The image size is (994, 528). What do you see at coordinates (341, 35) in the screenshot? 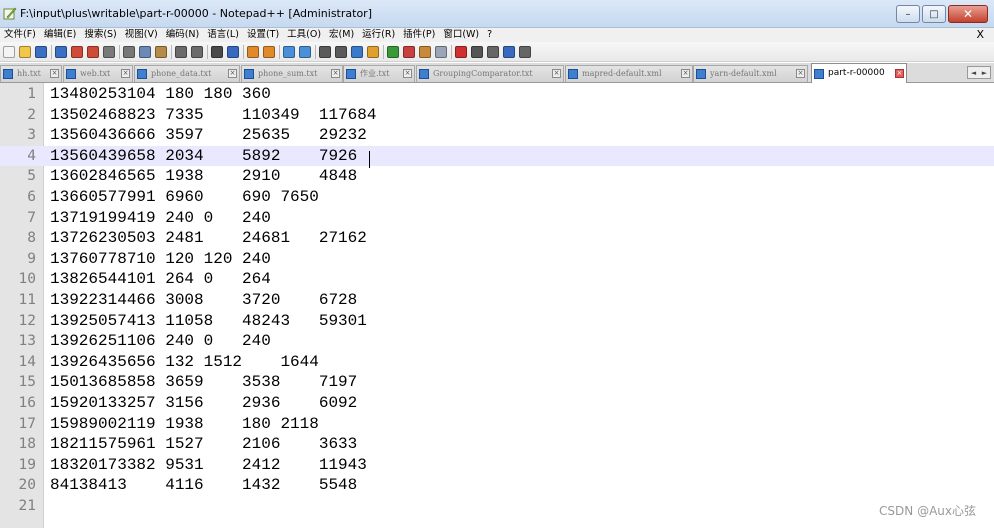
I see `menu-macro: 宏(M)` at bounding box center [341, 35].